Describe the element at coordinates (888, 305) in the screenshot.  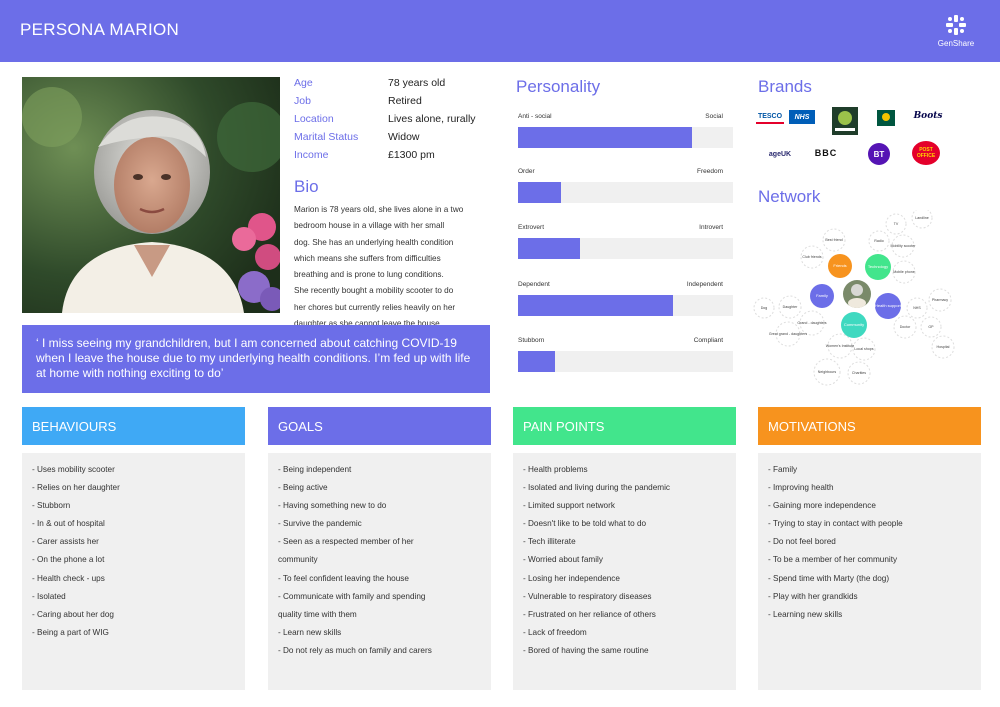
I see `network-hub: Health support` at that location.